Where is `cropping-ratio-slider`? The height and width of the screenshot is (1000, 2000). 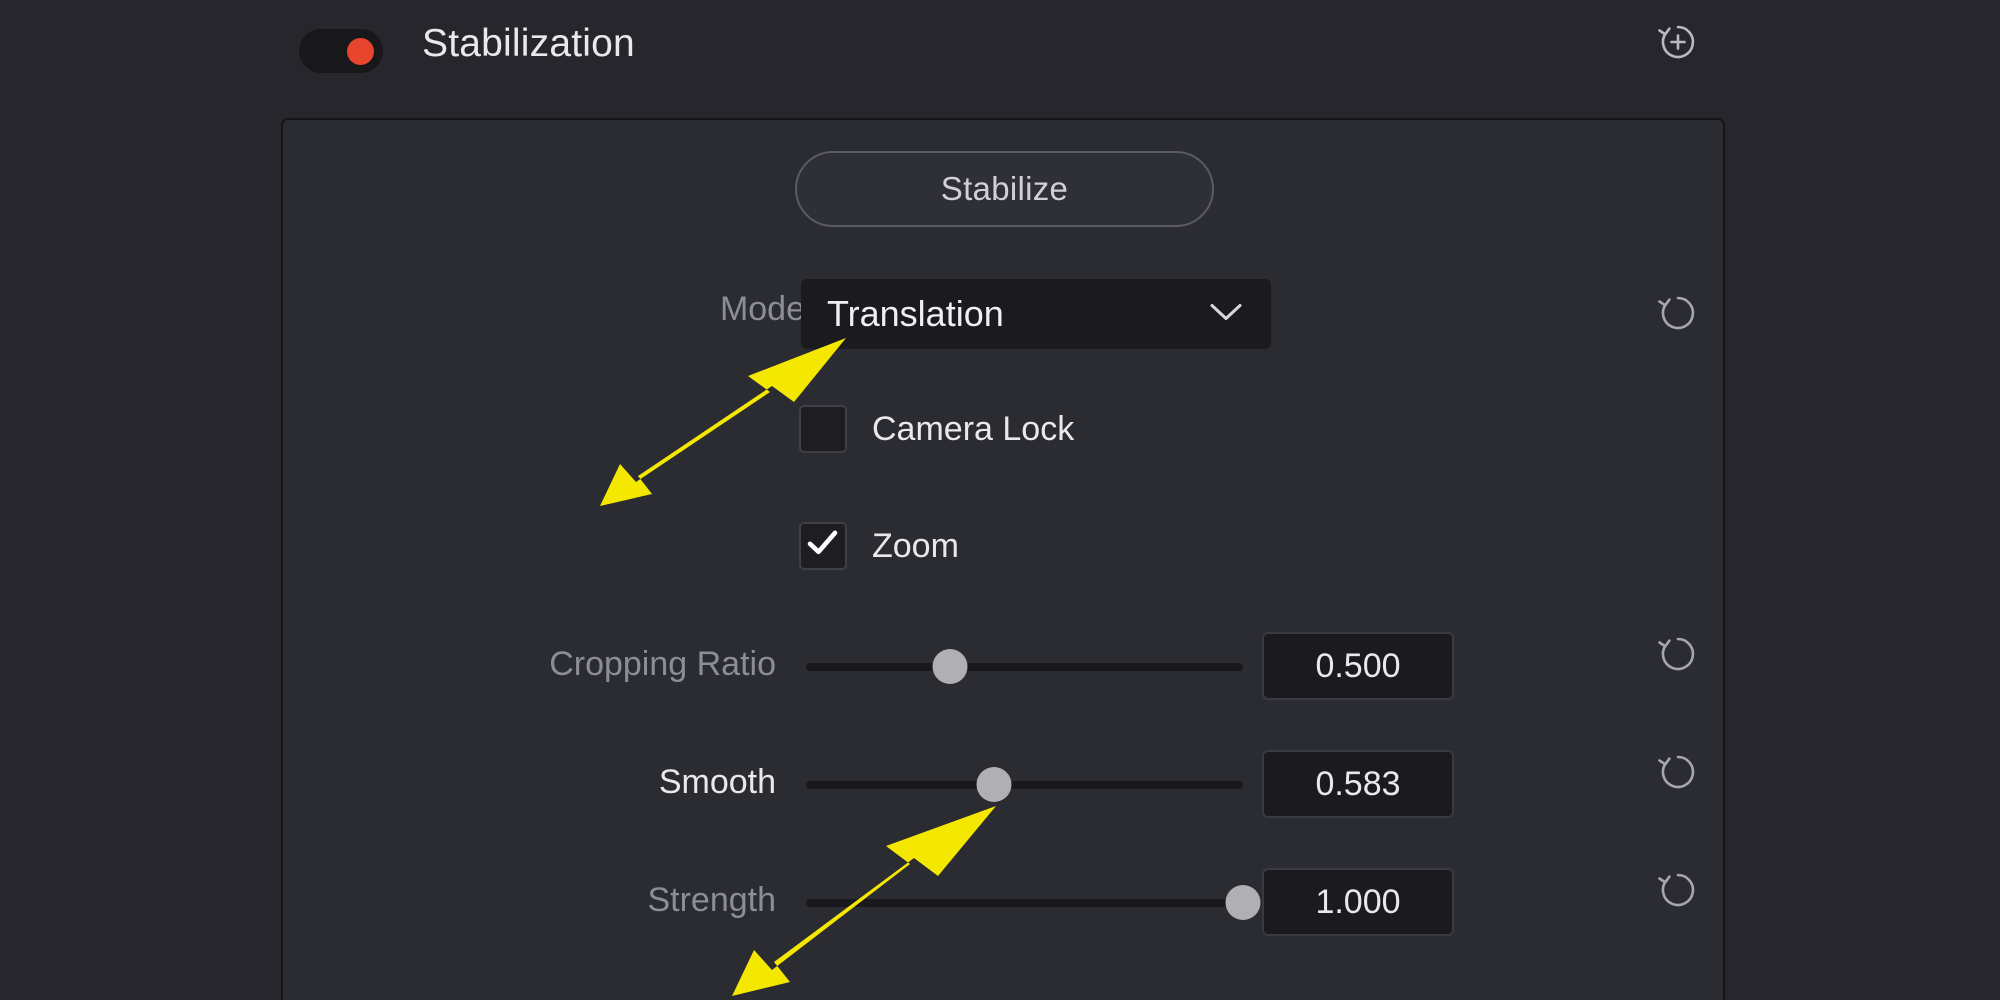
cropping-ratio-slider is located at coordinates (1024, 667).